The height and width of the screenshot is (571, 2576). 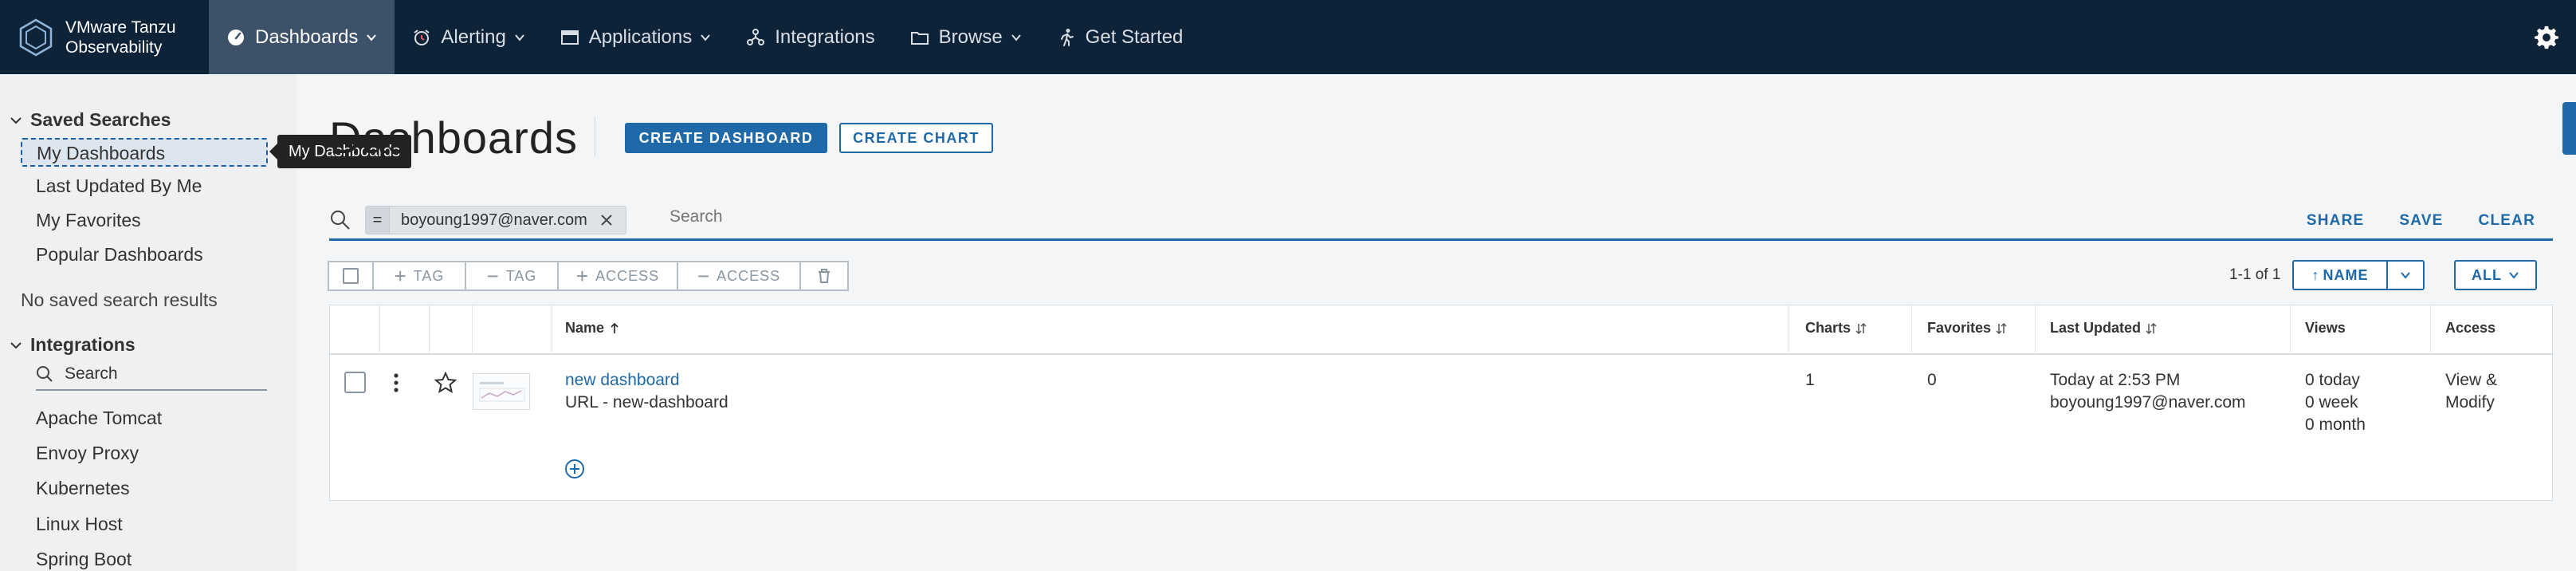 What do you see at coordinates (120, 27) in the screenshot?
I see `brand-line-1: VMware Tanzu` at bounding box center [120, 27].